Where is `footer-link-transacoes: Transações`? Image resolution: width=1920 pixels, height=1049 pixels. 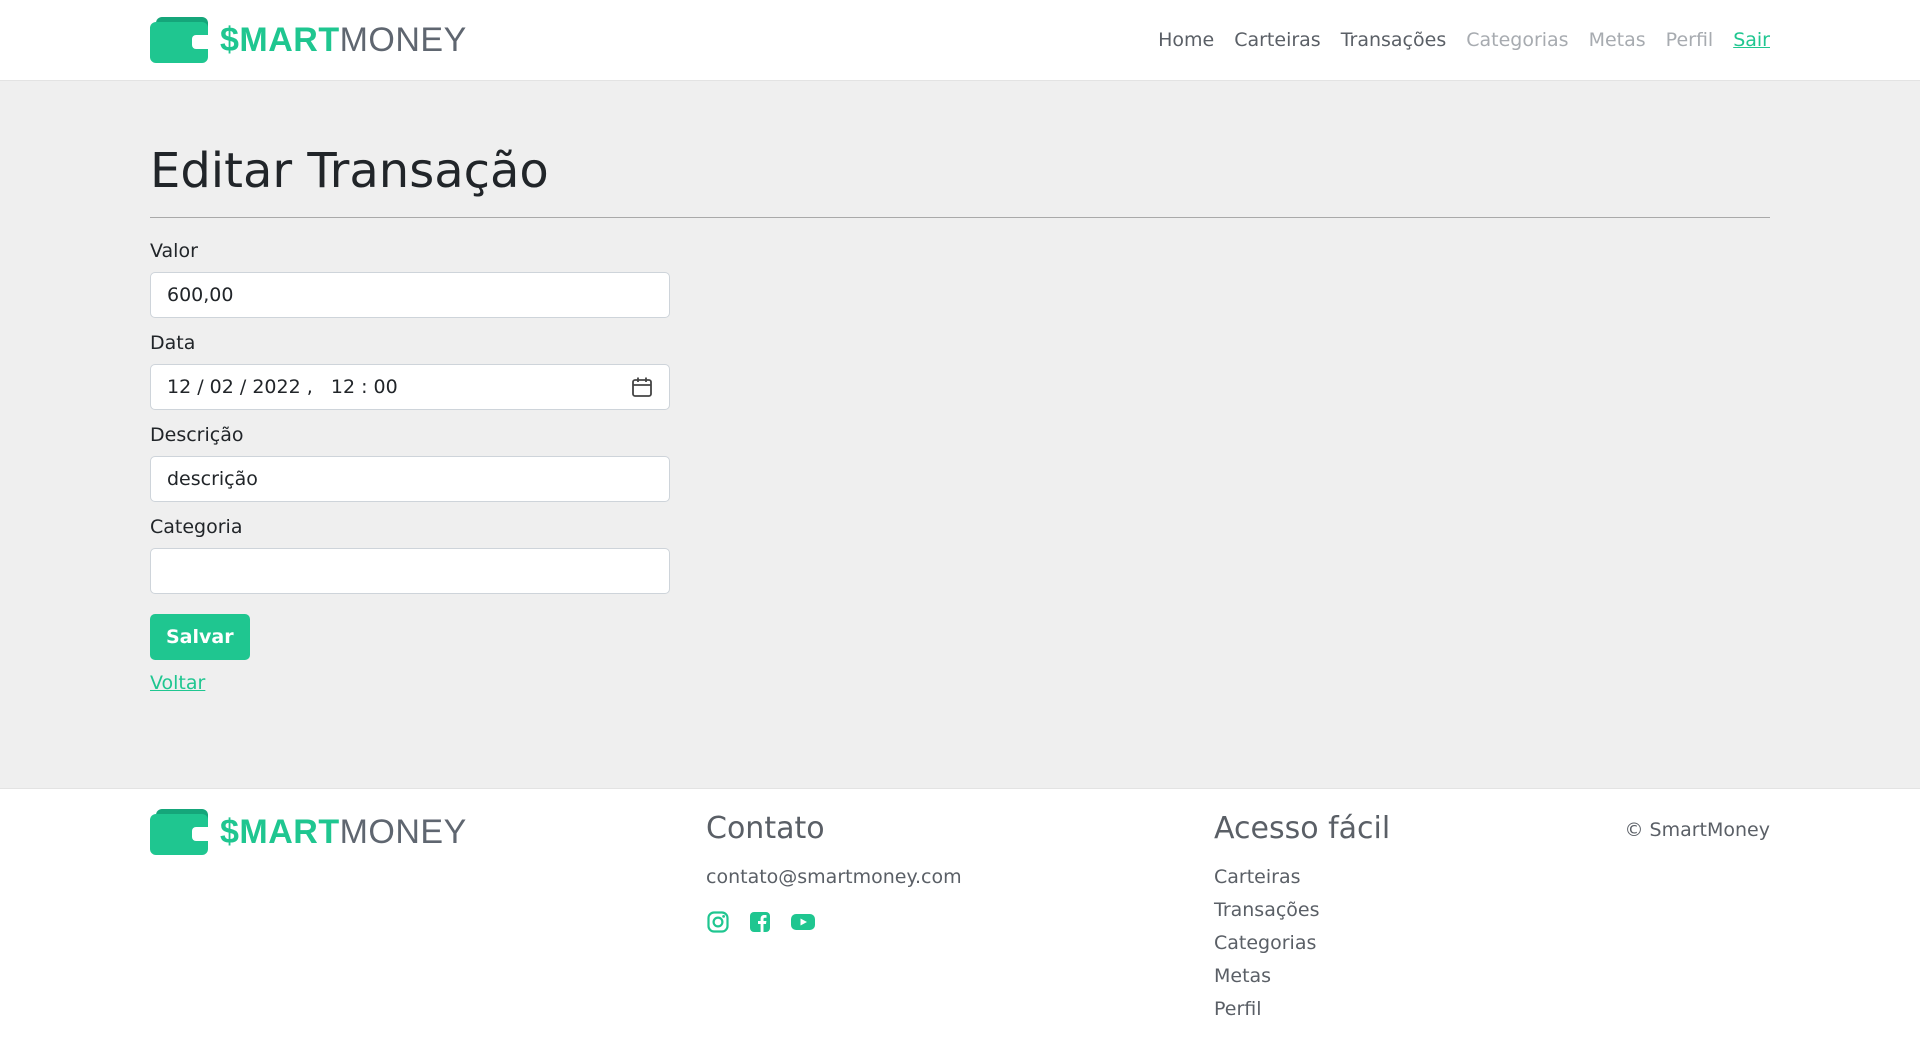 footer-link-transacoes: Transações is located at coordinates (1404, 910).